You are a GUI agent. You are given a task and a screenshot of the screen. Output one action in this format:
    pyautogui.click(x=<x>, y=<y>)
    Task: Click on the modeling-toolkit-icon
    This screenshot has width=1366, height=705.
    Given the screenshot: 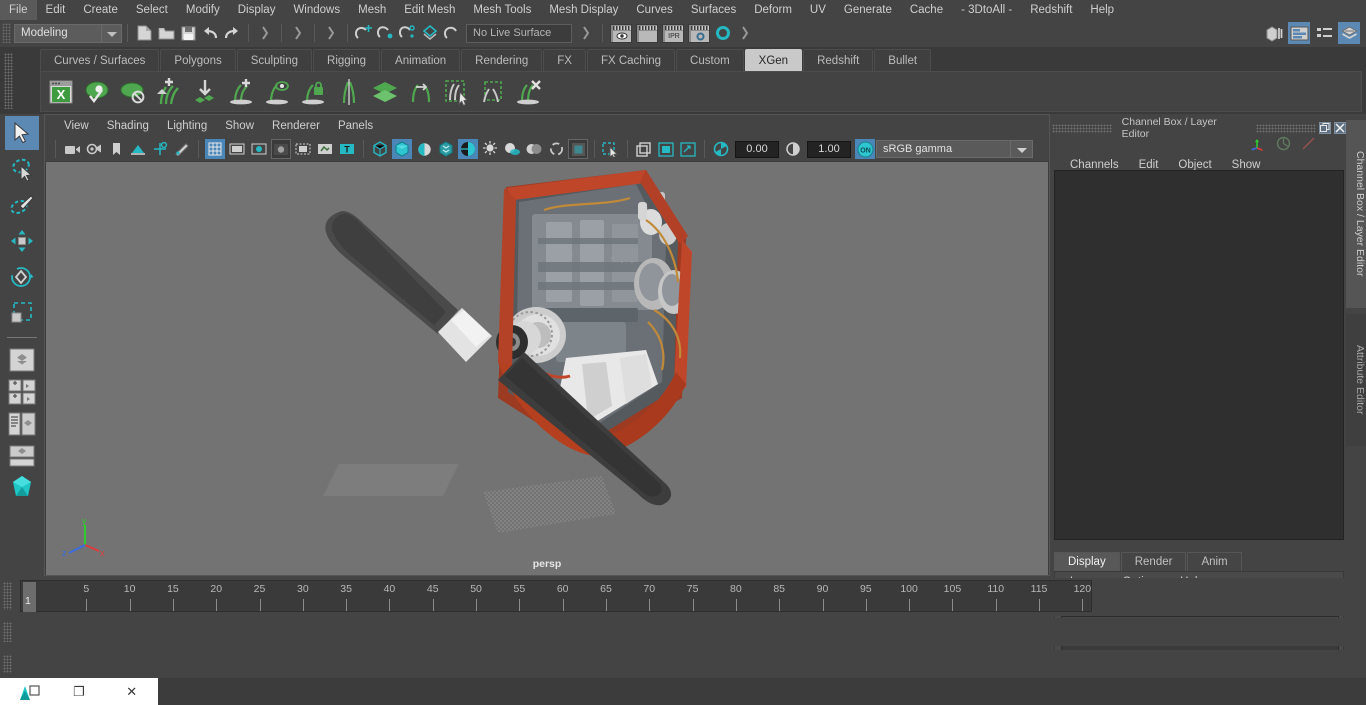 What is the action you would take?
    pyautogui.click(x=1274, y=33)
    